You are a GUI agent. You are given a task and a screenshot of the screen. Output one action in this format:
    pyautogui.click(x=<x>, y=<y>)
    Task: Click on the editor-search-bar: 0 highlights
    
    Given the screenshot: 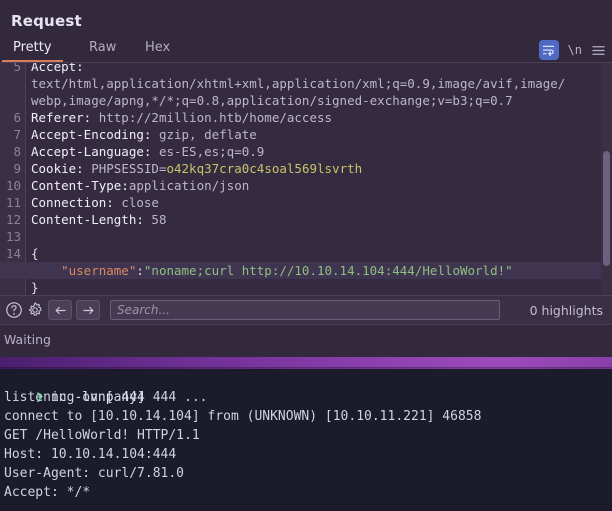 What is the action you would take?
    pyautogui.click(x=306, y=310)
    